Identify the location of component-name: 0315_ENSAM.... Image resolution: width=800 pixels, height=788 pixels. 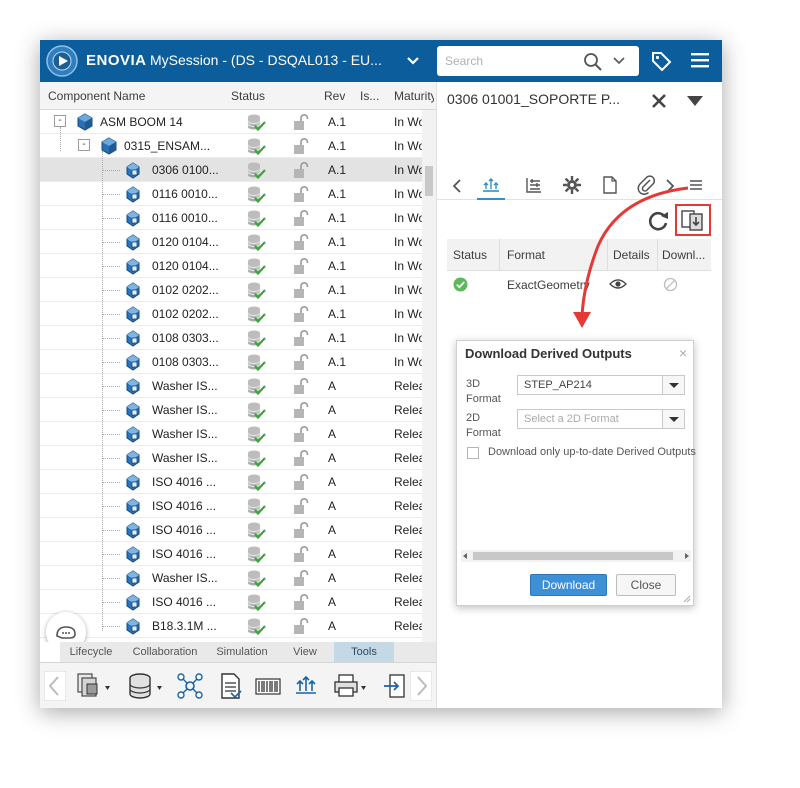
(167, 146).